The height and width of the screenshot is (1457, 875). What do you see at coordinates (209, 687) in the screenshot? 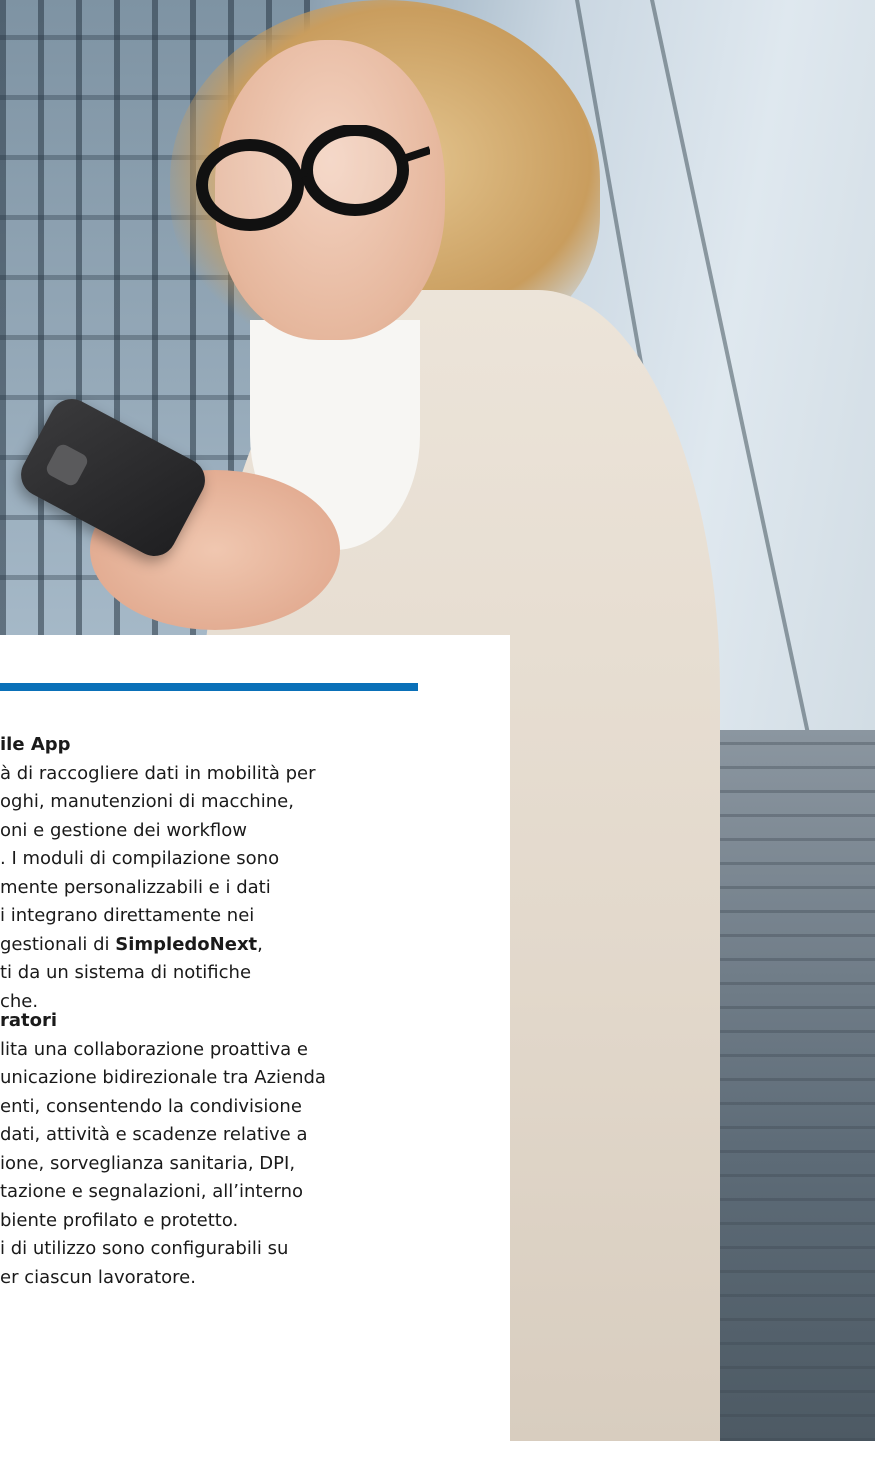
I see `accent-bar` at bounding box center [209, 687].